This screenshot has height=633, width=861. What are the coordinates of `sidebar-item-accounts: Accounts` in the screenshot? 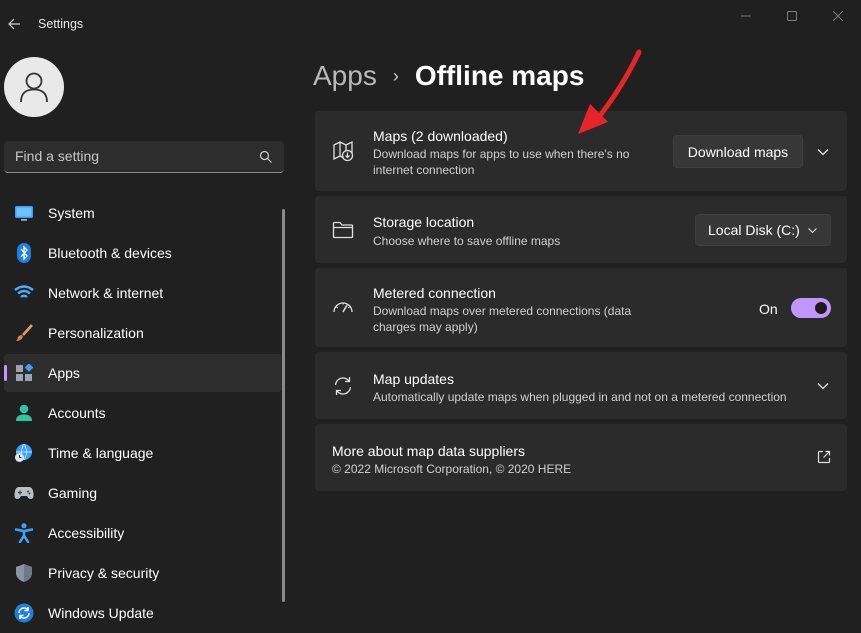 It's located at (143, 413).